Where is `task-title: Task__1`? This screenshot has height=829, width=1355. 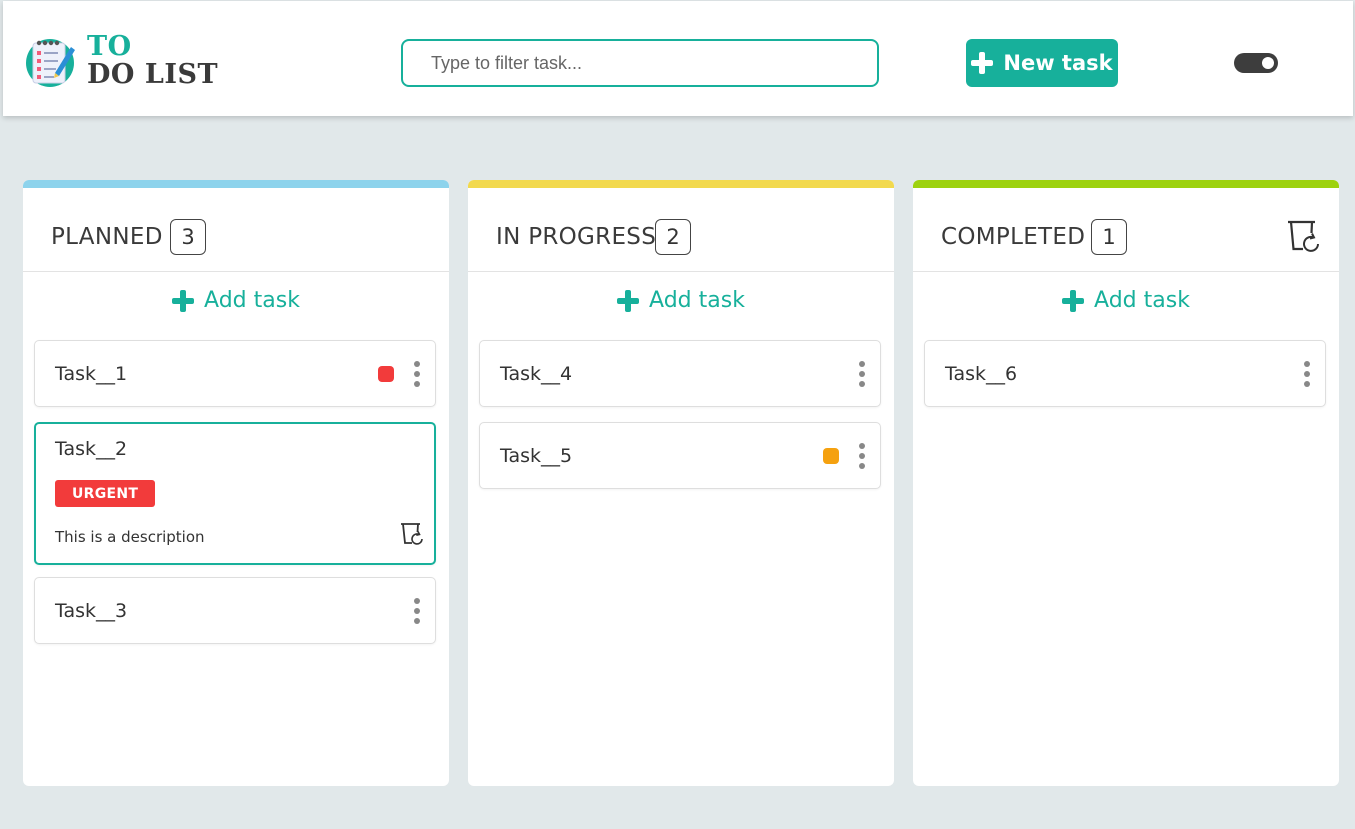 task-title: Task__1 is located at coordinates (91, 374).